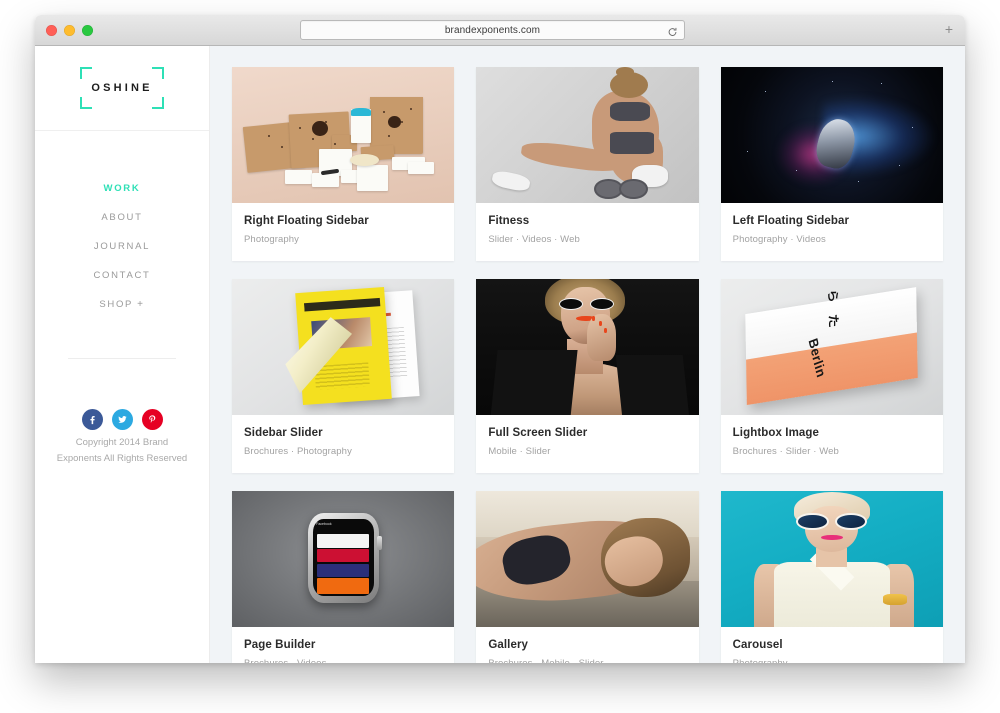 This screenshot has height=713, width=1000. I want to click on beach-portrait-art, so click(587, 559).